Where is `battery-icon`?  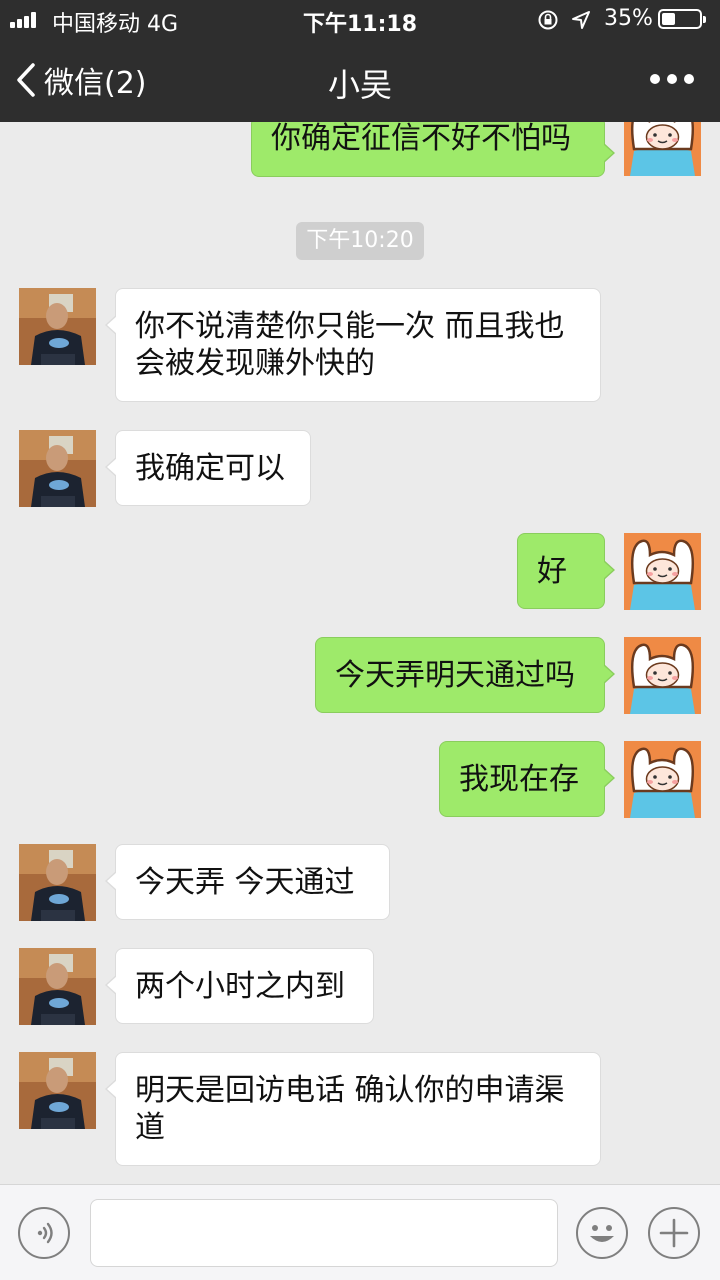 battery-icon is located at coordinates (682, 19).